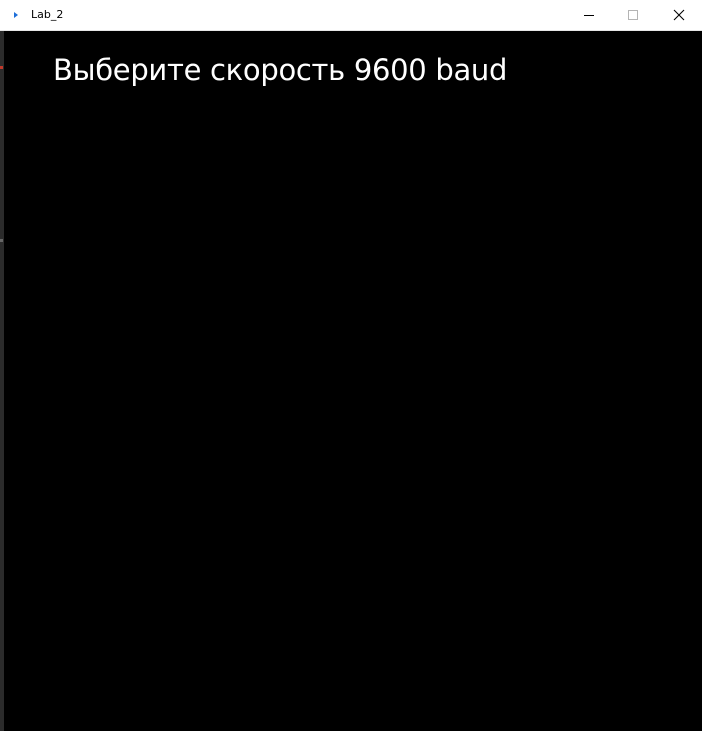  I want to click on minimize-button, so click(589, 15).